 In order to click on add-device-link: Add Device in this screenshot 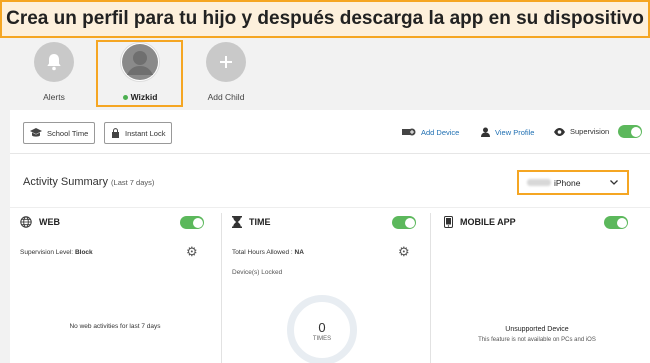, I will do `click(430, 132)`.